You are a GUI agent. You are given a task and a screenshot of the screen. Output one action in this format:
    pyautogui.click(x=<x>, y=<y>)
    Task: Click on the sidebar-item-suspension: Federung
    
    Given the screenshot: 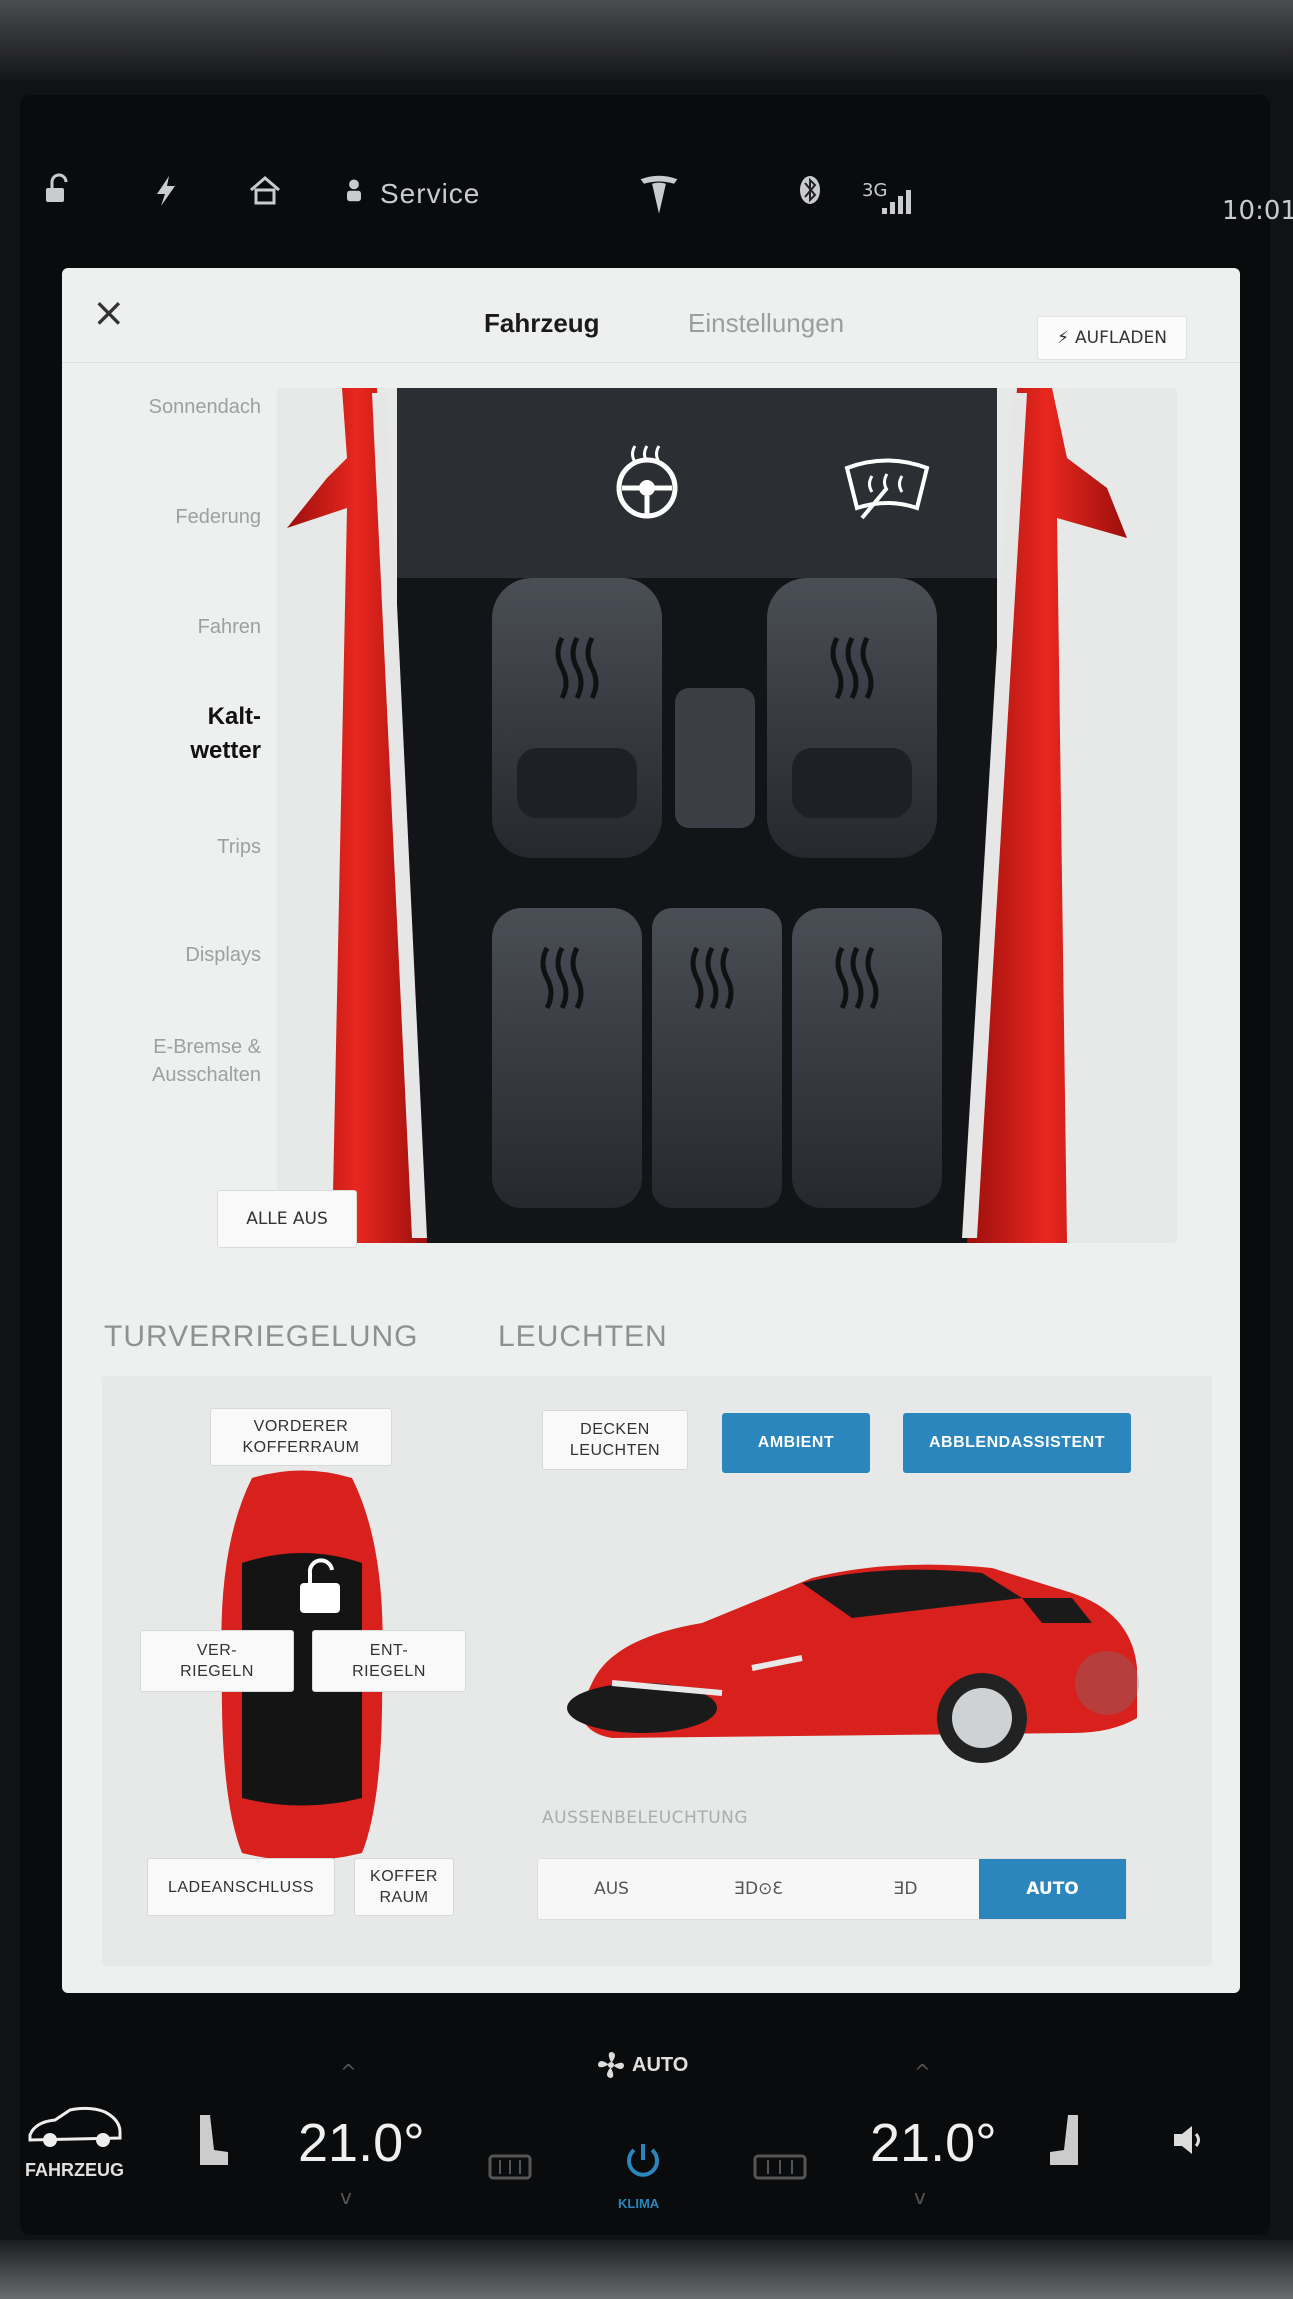 What is the action you would take?
    pyautogui.click(x=164, y=517)
    